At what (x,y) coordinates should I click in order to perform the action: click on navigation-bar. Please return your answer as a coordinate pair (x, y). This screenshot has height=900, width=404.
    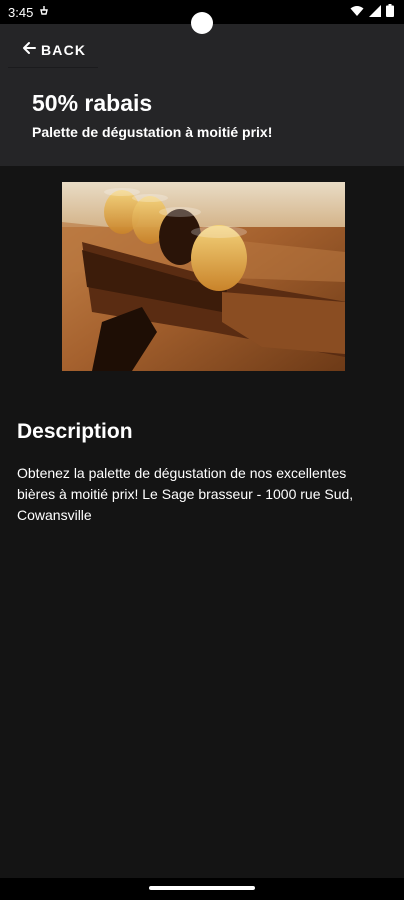
    Looking at the image, I should click on (202, 889).